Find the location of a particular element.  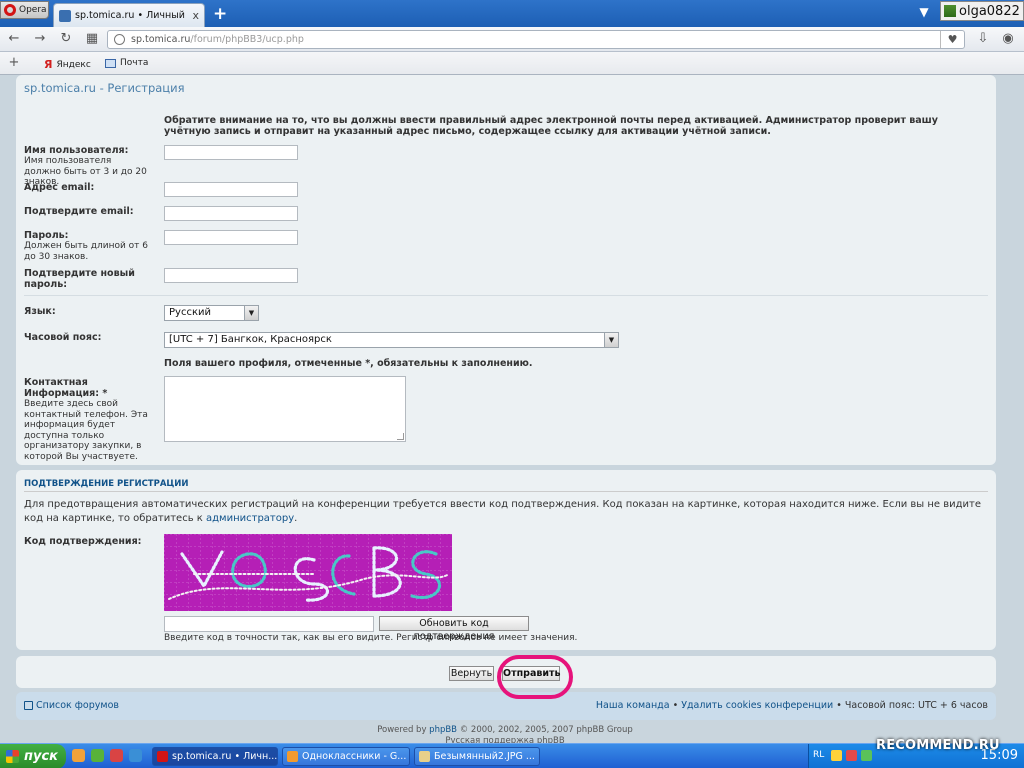

captcha-noise-graphic is located at coordinates (308, 572).